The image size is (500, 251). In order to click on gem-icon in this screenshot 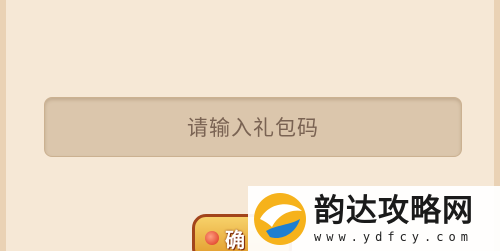, I will do `click(212, 238)`.